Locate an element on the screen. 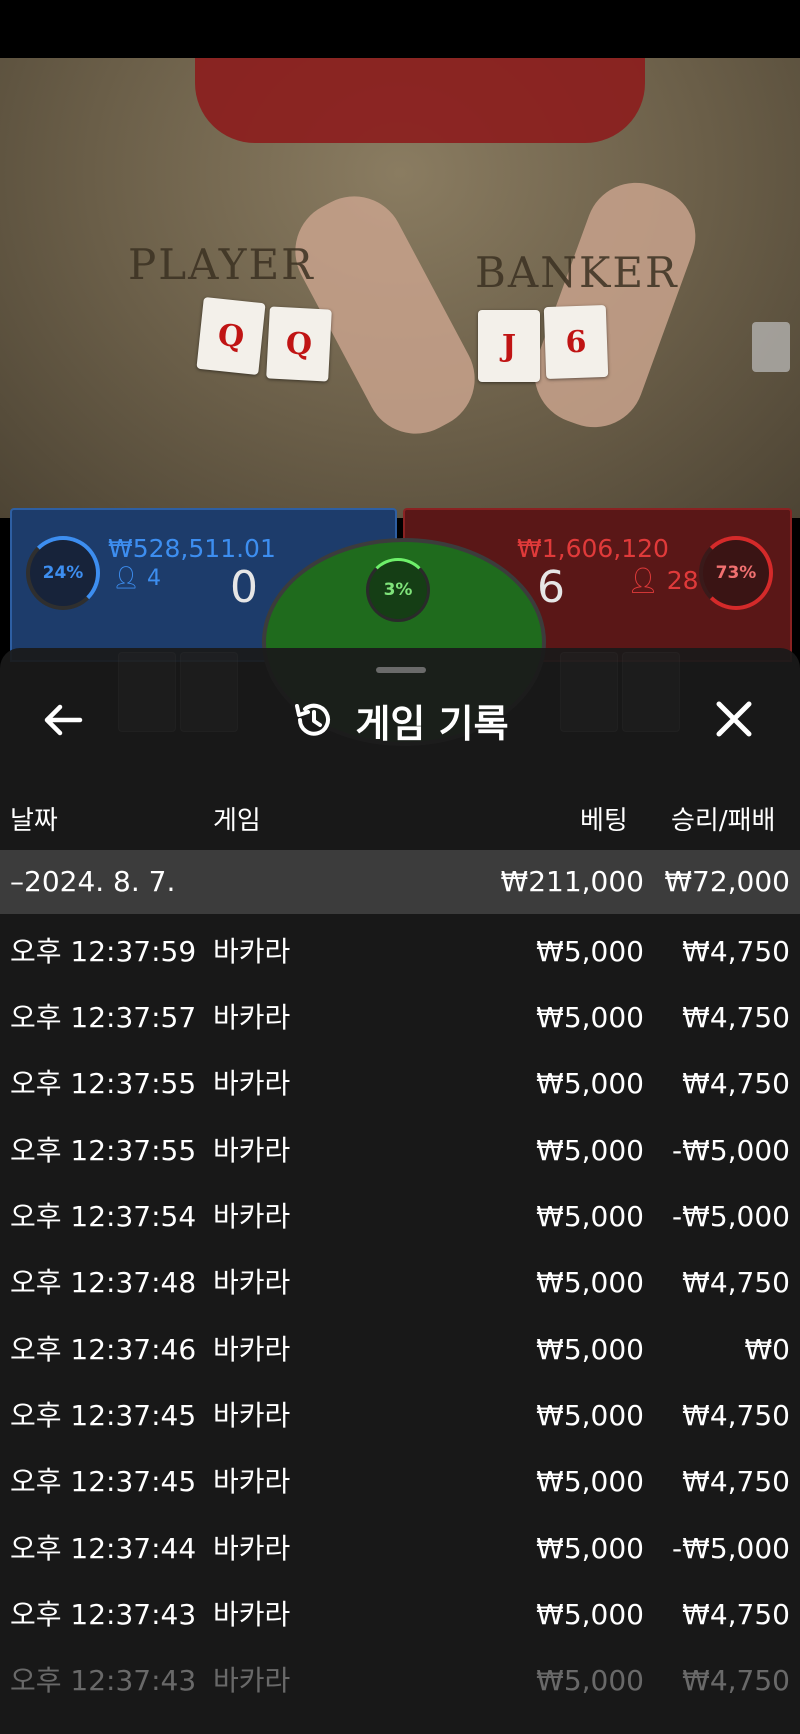  banker-percent-ring: 73% is located at coordinates (736, 573).